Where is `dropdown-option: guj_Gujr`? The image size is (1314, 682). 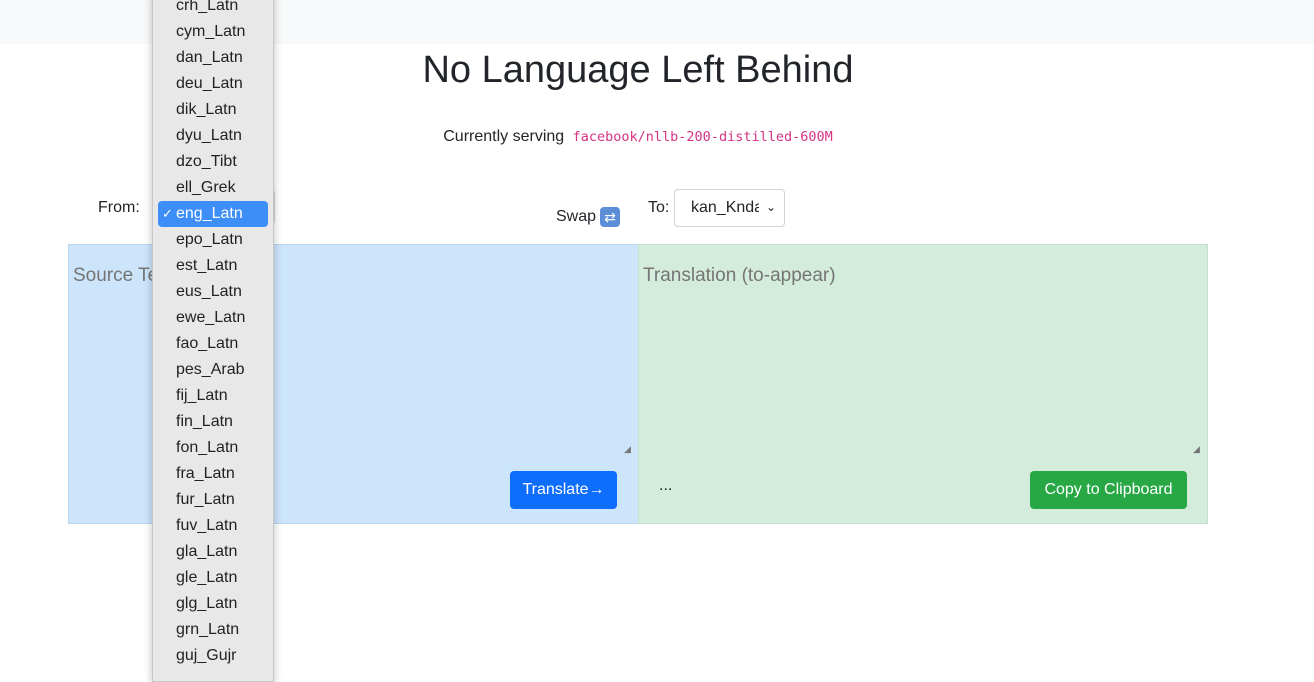 dropdown-option: guj_Gujr is located at coordinates (213, 656).